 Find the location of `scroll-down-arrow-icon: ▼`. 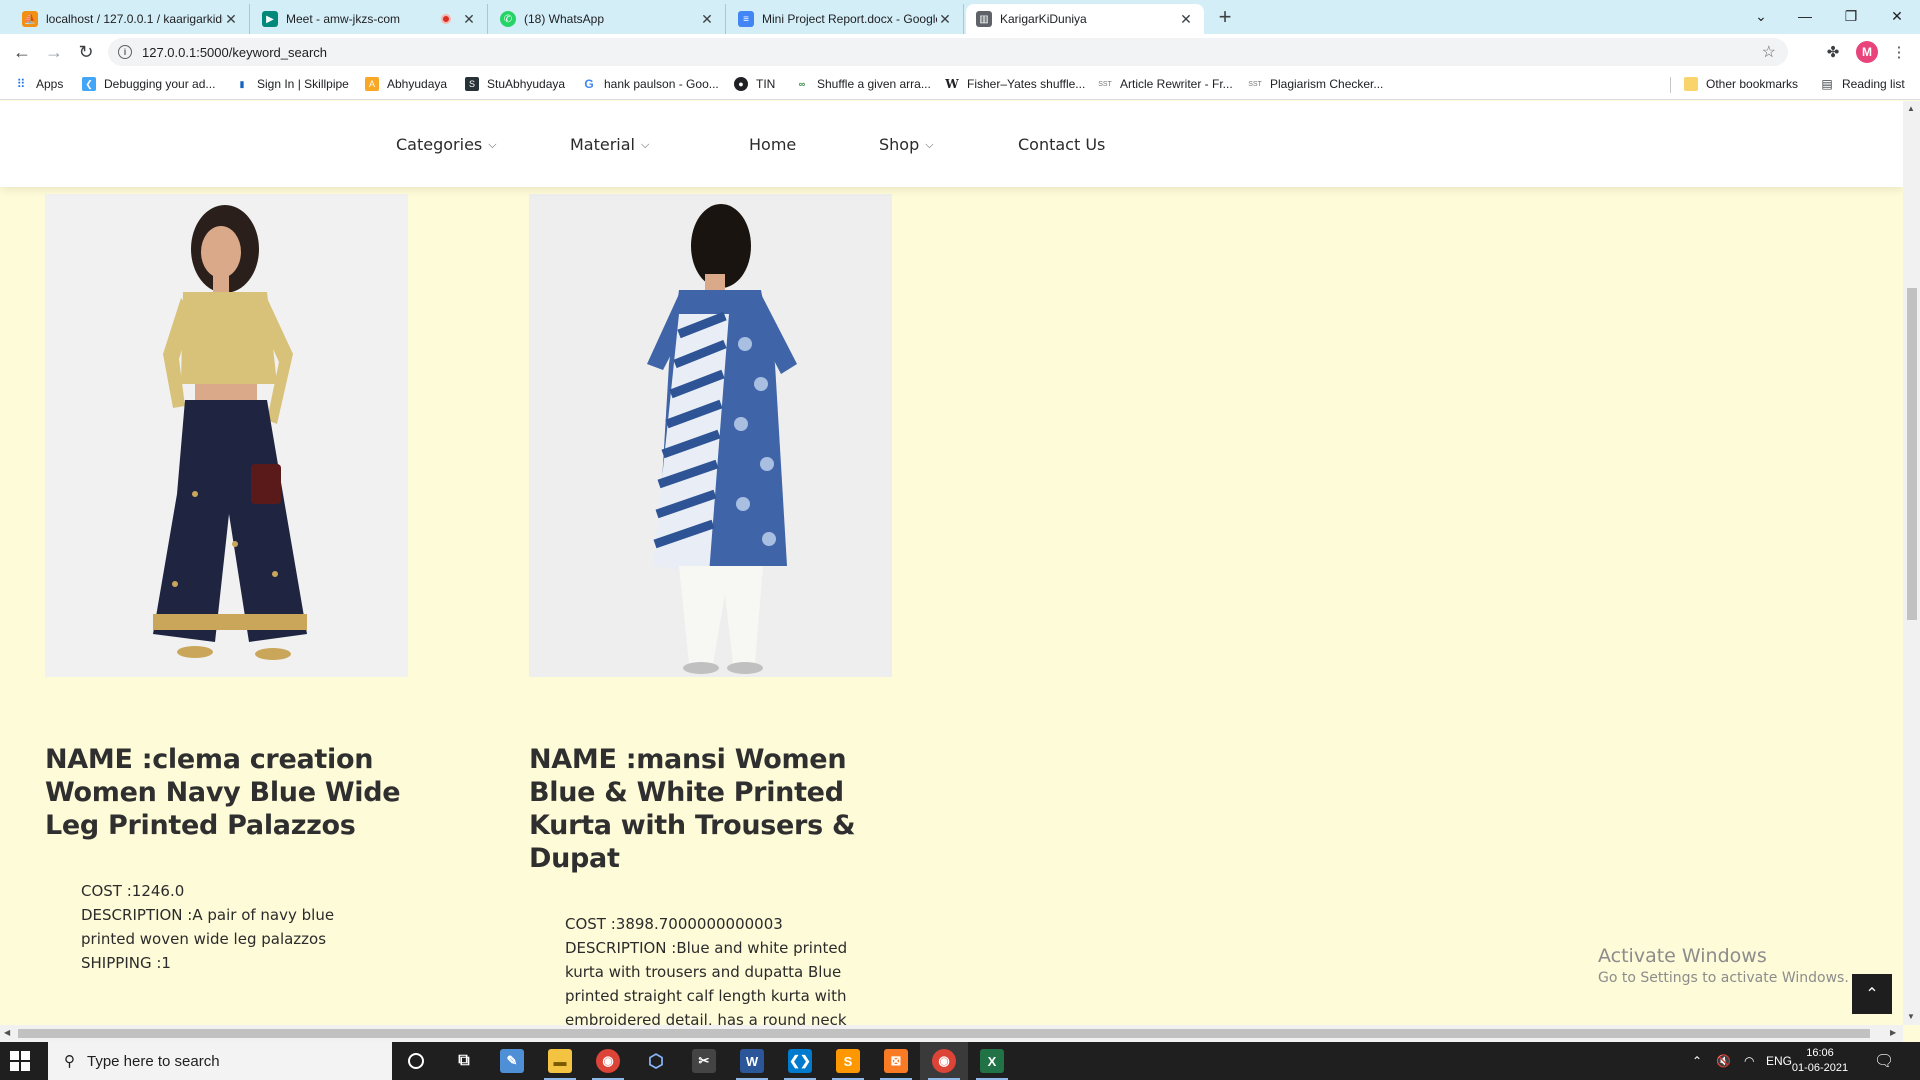

scroll-down-arrow-icon: ▼ is located at coordinates (1911, 1016).